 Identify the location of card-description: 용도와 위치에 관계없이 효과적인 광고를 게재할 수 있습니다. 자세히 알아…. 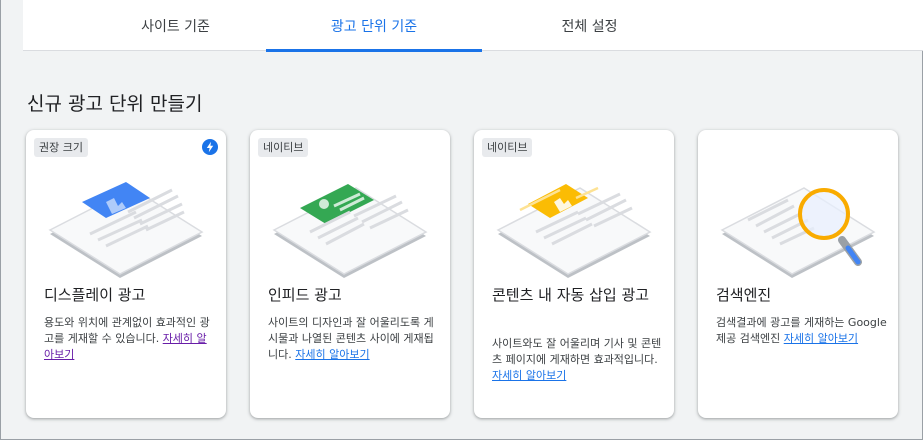
(130, 339).